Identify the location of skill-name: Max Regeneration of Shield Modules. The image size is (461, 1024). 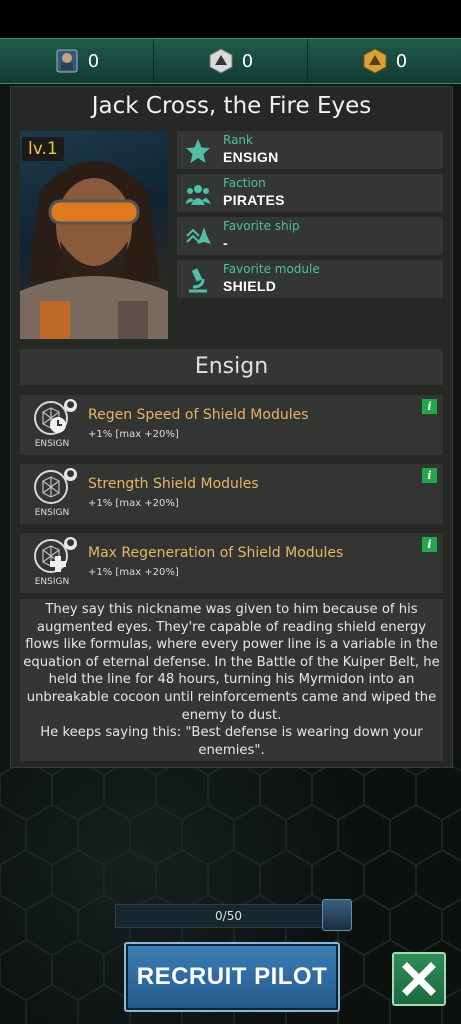
(216, 553).